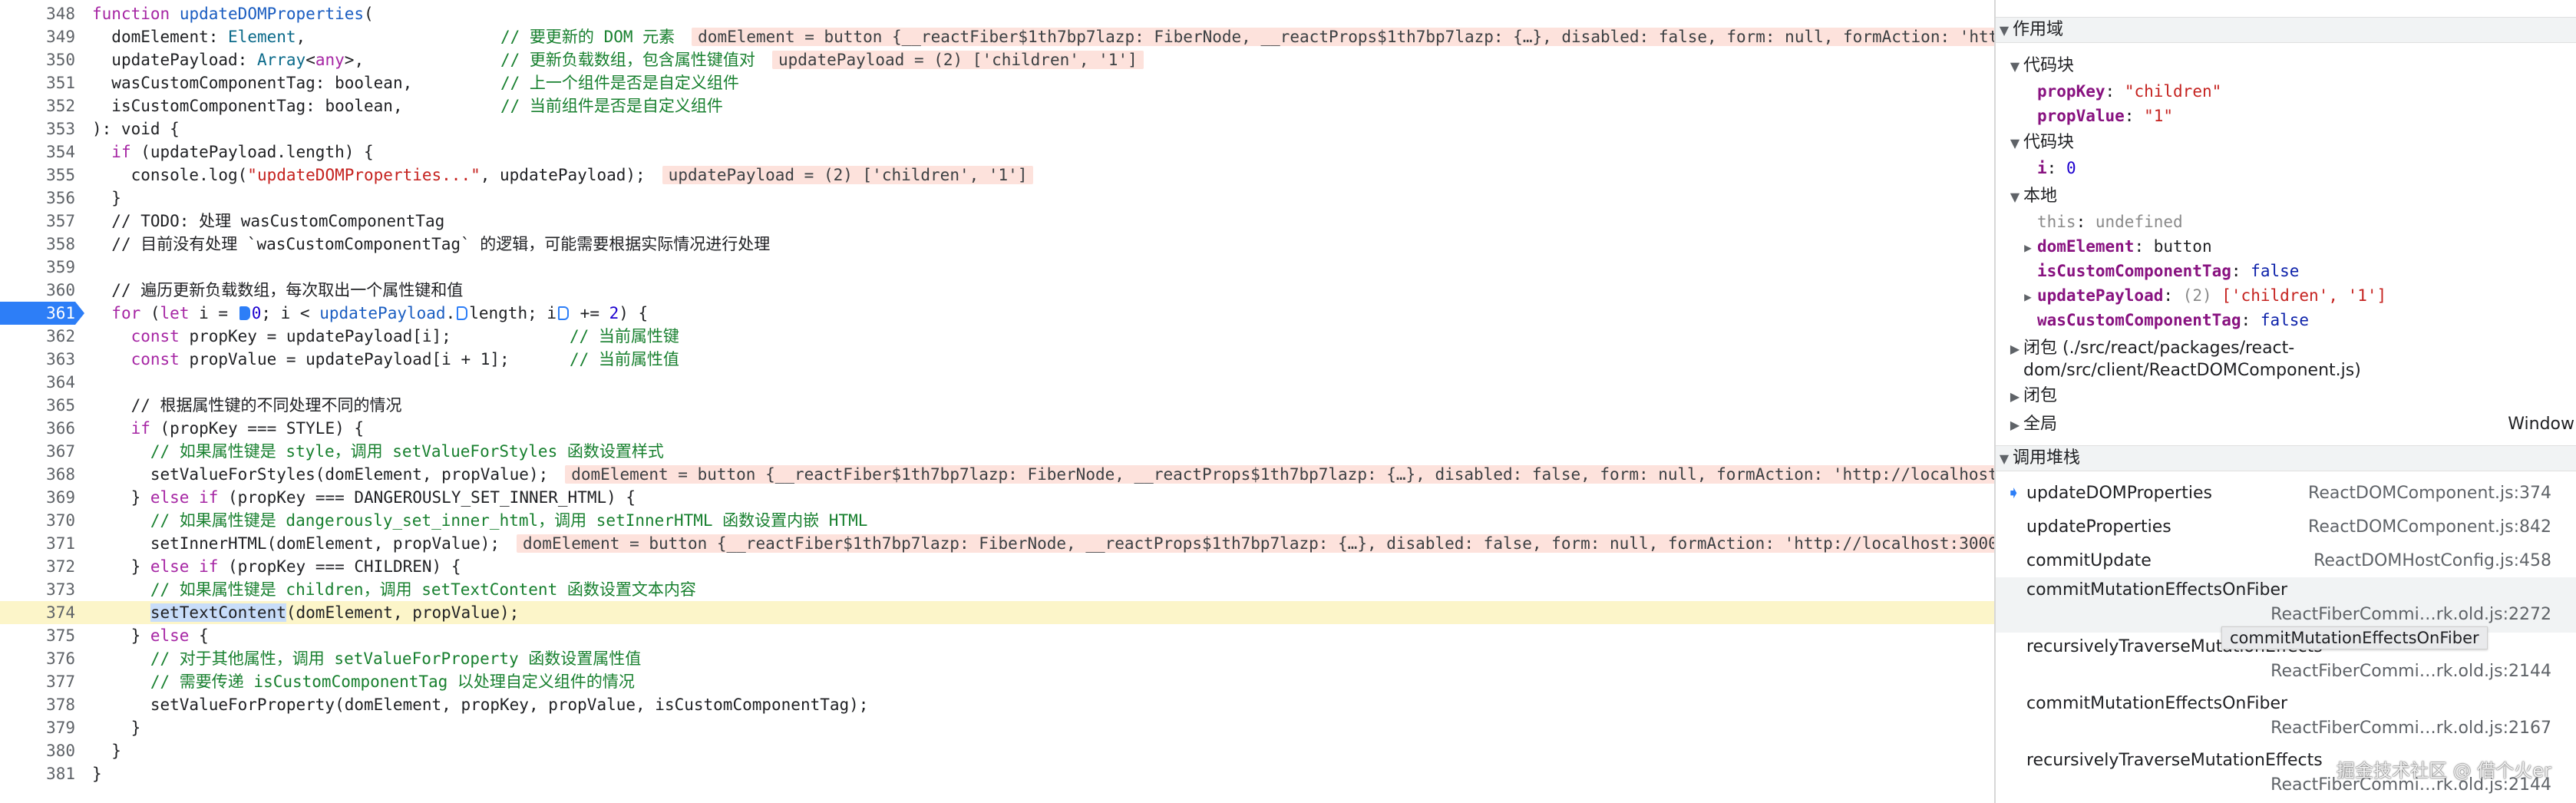  Describe the element at coordinates (37, 428) in the screenshot. I see `line-number: 366` at that location.